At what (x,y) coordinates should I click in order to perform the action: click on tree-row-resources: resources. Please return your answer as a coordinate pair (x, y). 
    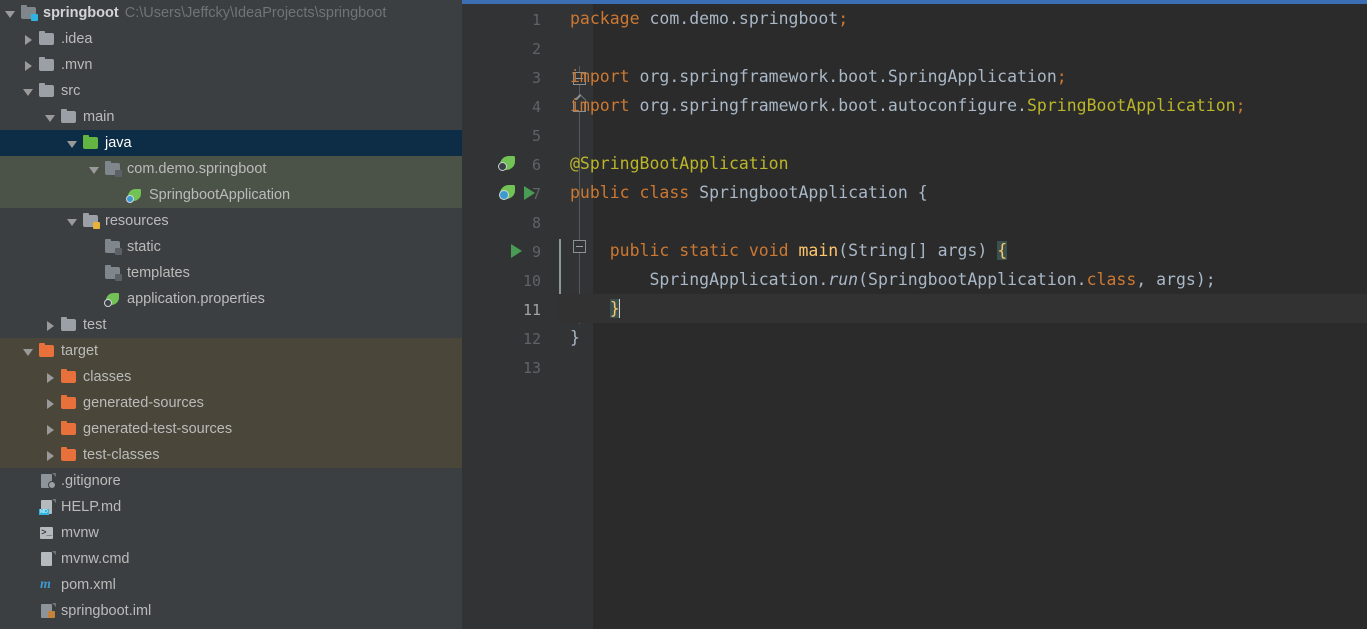
    Looking at the image, I should click on (231, 221).